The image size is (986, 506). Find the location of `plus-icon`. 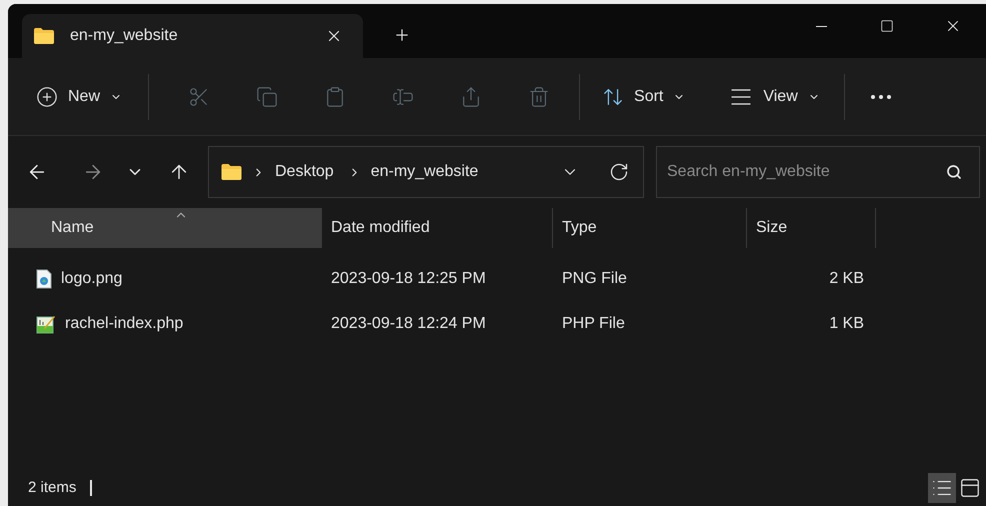

plus-icon is located at coordinates (47, 97).